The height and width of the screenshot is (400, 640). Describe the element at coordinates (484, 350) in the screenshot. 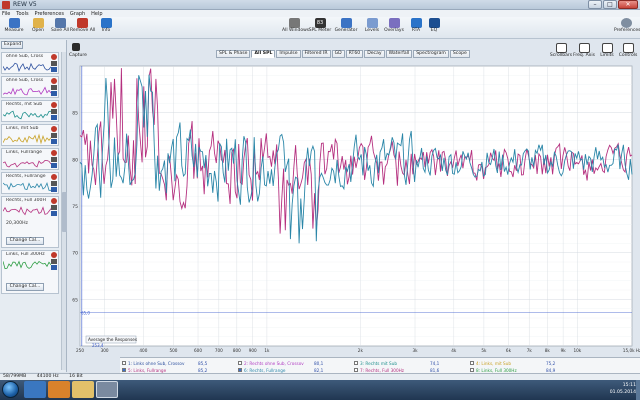

I see `x-tick-label: 5k` at that location.